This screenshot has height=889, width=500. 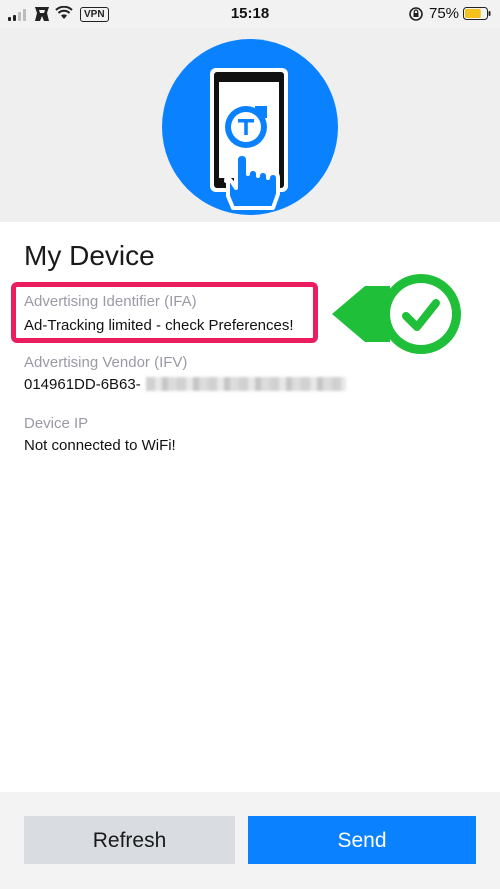 I want to click on status-bar: VPN 15:18 75%, so click(x=250, y=14).